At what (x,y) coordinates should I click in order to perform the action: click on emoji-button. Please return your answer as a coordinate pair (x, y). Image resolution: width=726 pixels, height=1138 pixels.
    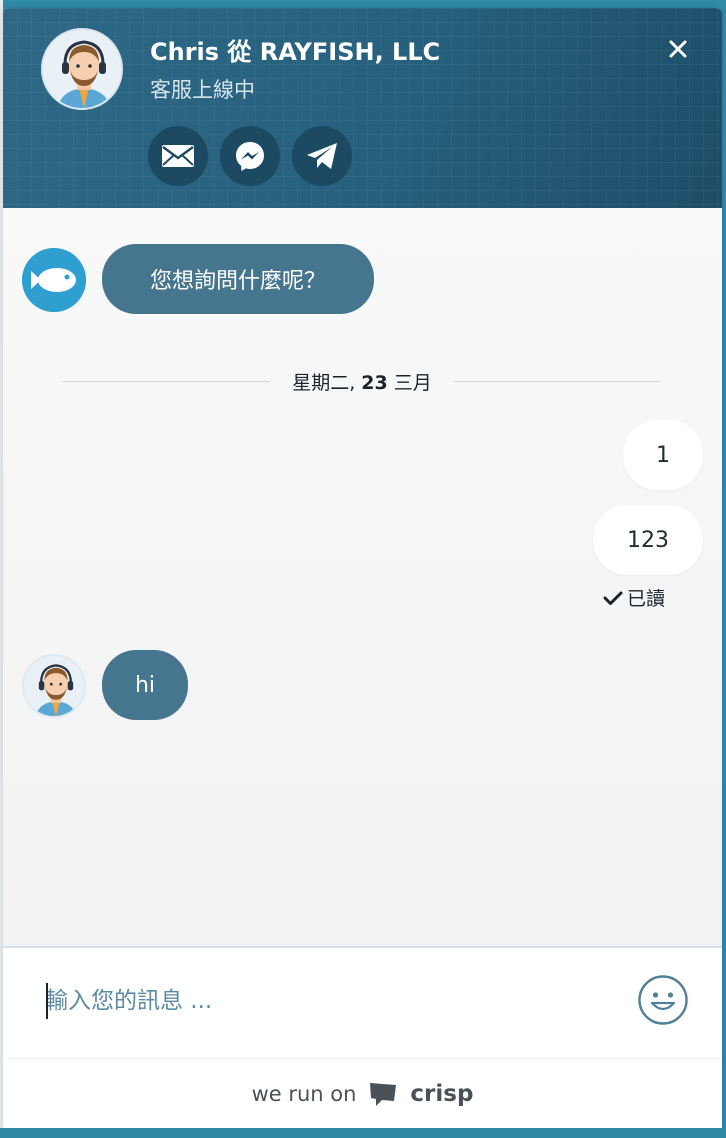
    Looking at the image, I should click on (663, 1000).